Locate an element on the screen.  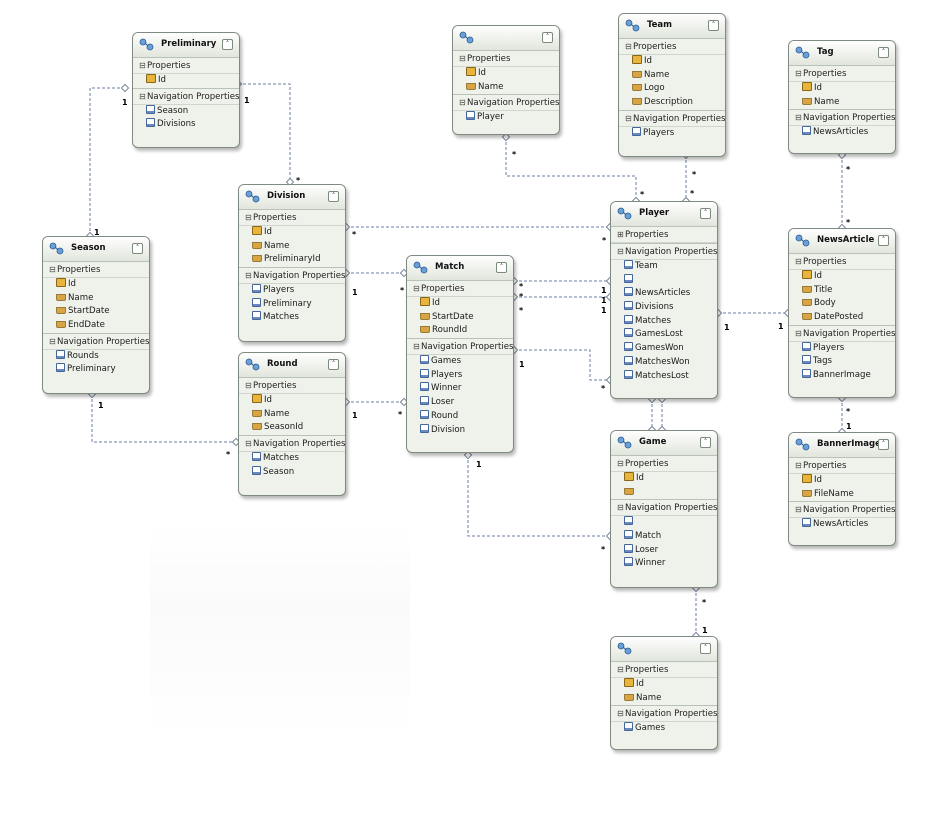
navigation-property-row: Season is located at coordinates (292, 472).